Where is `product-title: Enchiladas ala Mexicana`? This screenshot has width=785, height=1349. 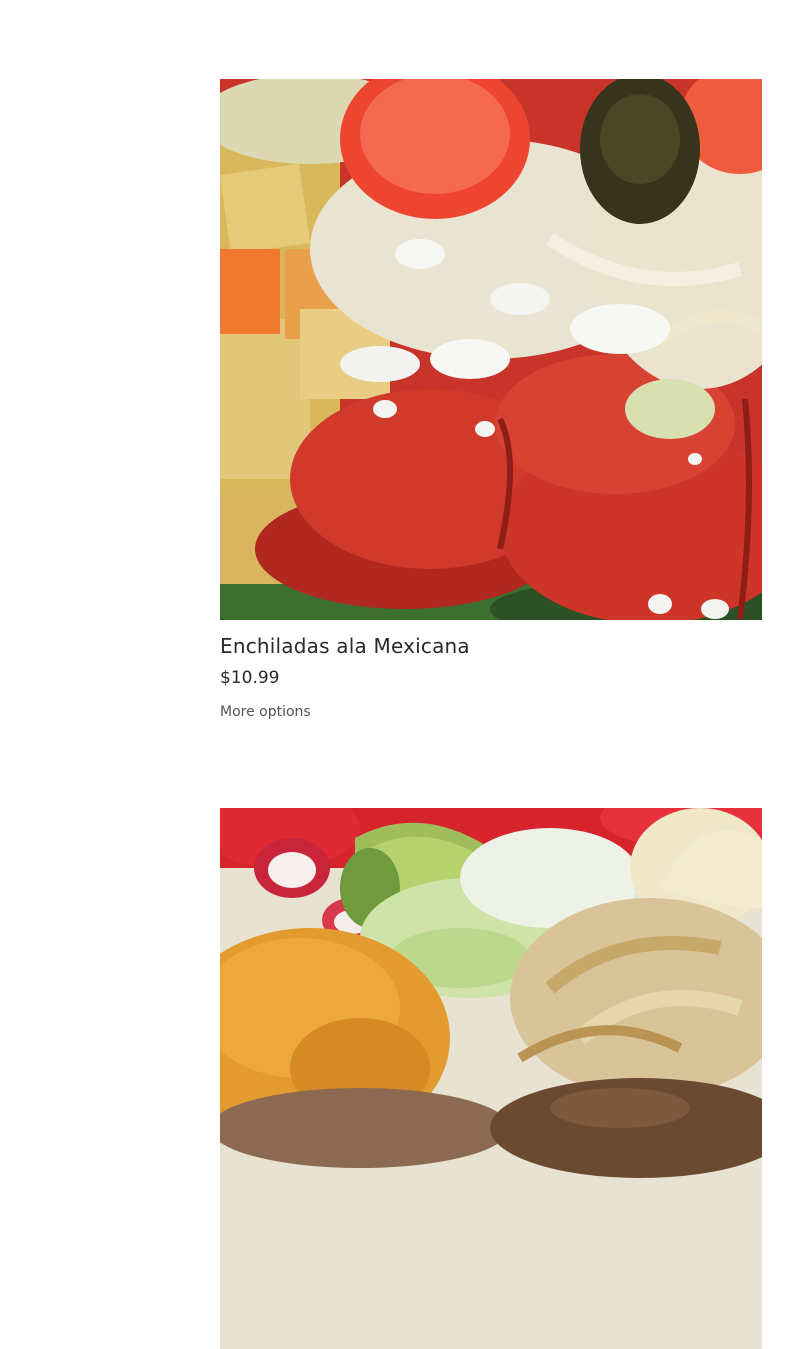
product-title: Enchiladas ala Mexicana is located at coordinates (491, 646).